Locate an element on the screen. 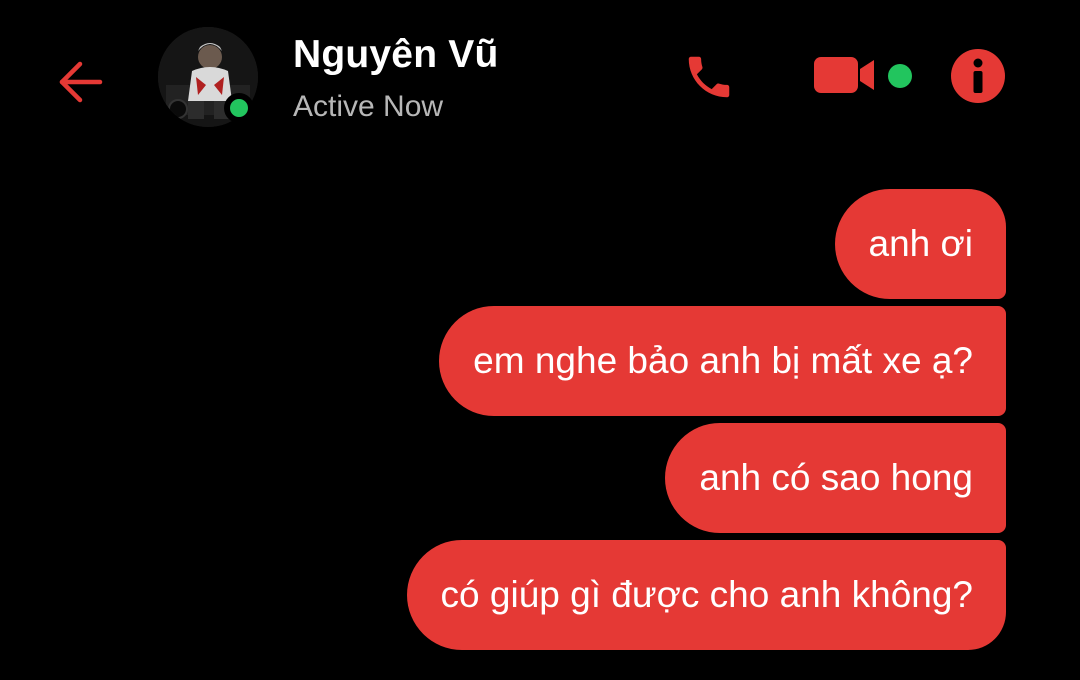 The image size is (1080, 680). avatar-container is located at coordinates (208, 77).